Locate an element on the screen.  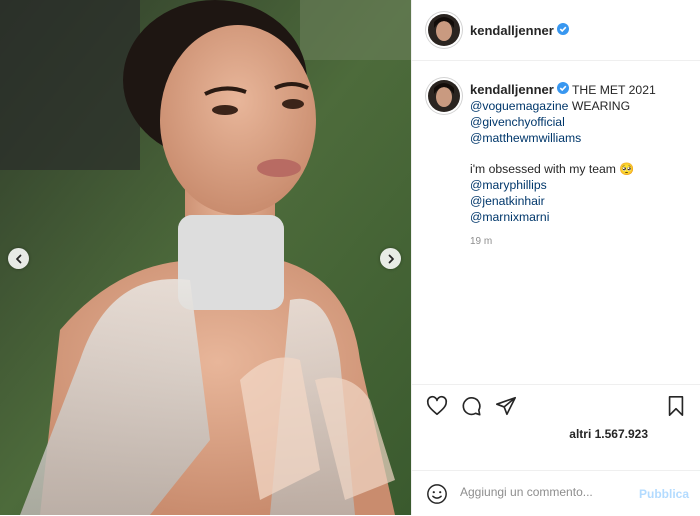
like-count: altri 1.567.923 is located at coordinates (608, 434).